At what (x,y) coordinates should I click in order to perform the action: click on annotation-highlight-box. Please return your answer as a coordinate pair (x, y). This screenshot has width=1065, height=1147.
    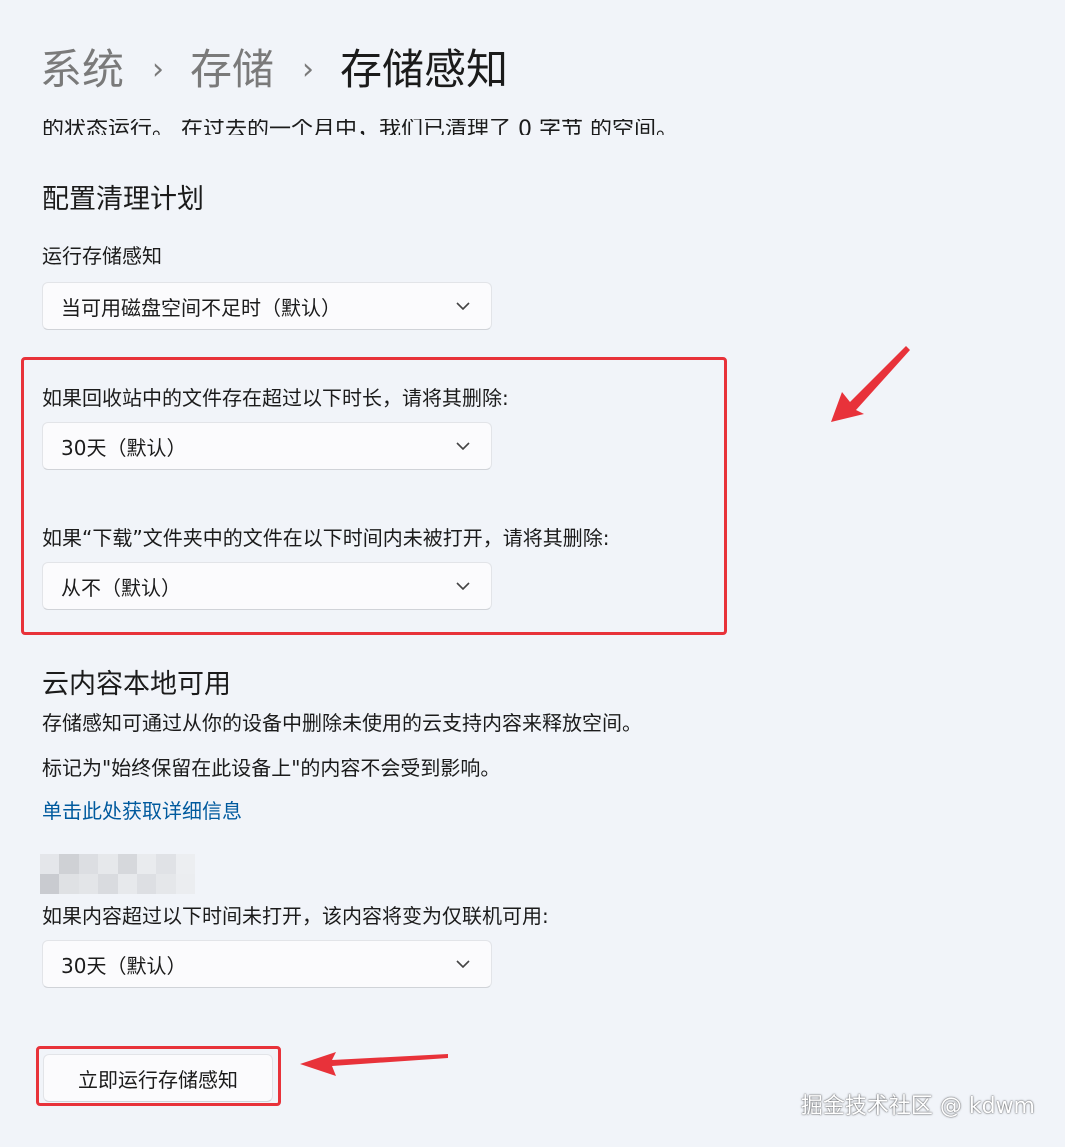
    Looking at the image, I should click on (158, 1076).